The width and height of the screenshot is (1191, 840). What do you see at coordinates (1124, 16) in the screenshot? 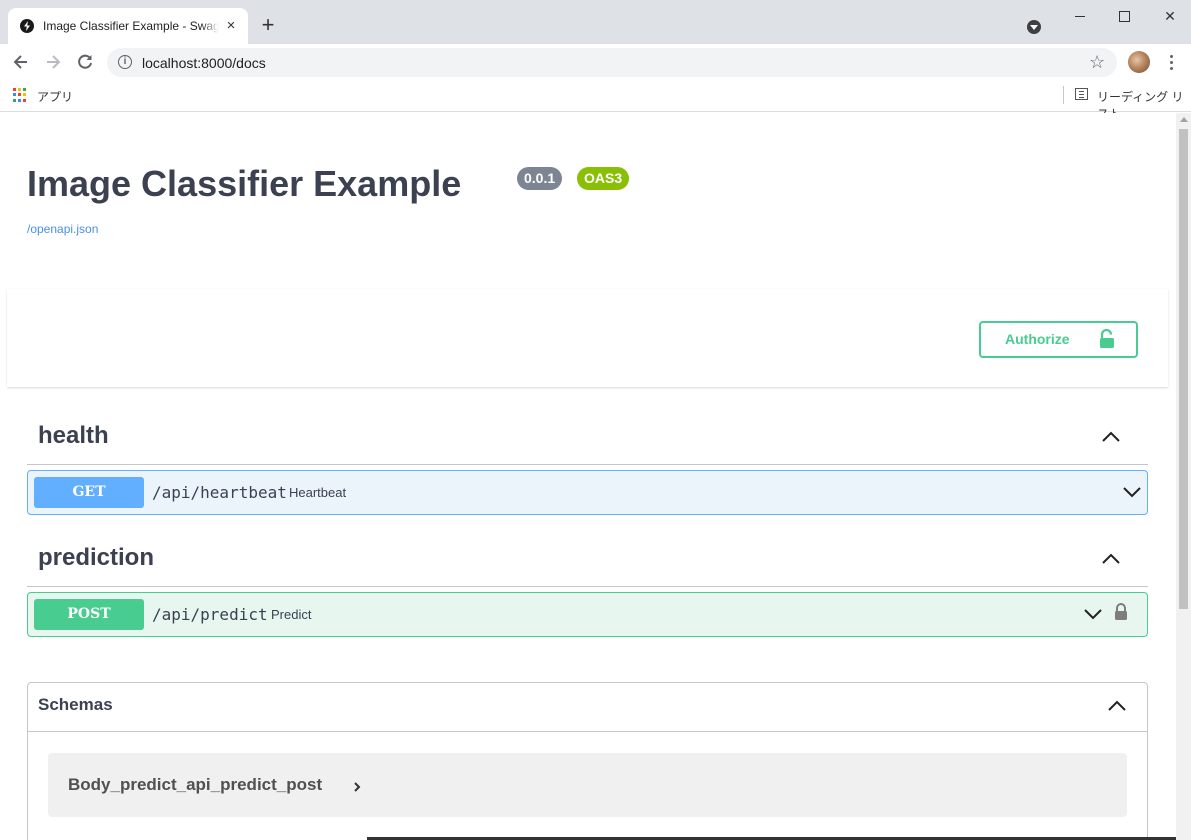
I see `maximize-button` at bounding box center [1124, 16].